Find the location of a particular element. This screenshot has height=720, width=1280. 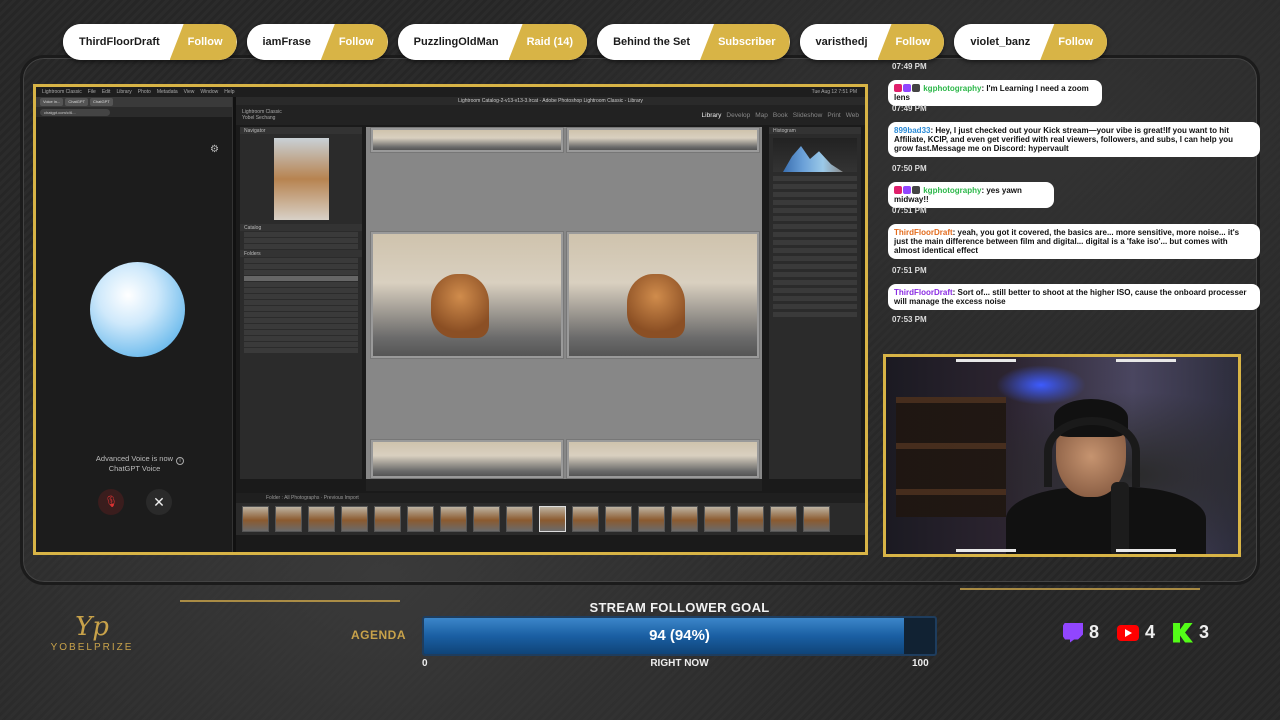

panel-folders: Folders is located at coordinates (301, 253).